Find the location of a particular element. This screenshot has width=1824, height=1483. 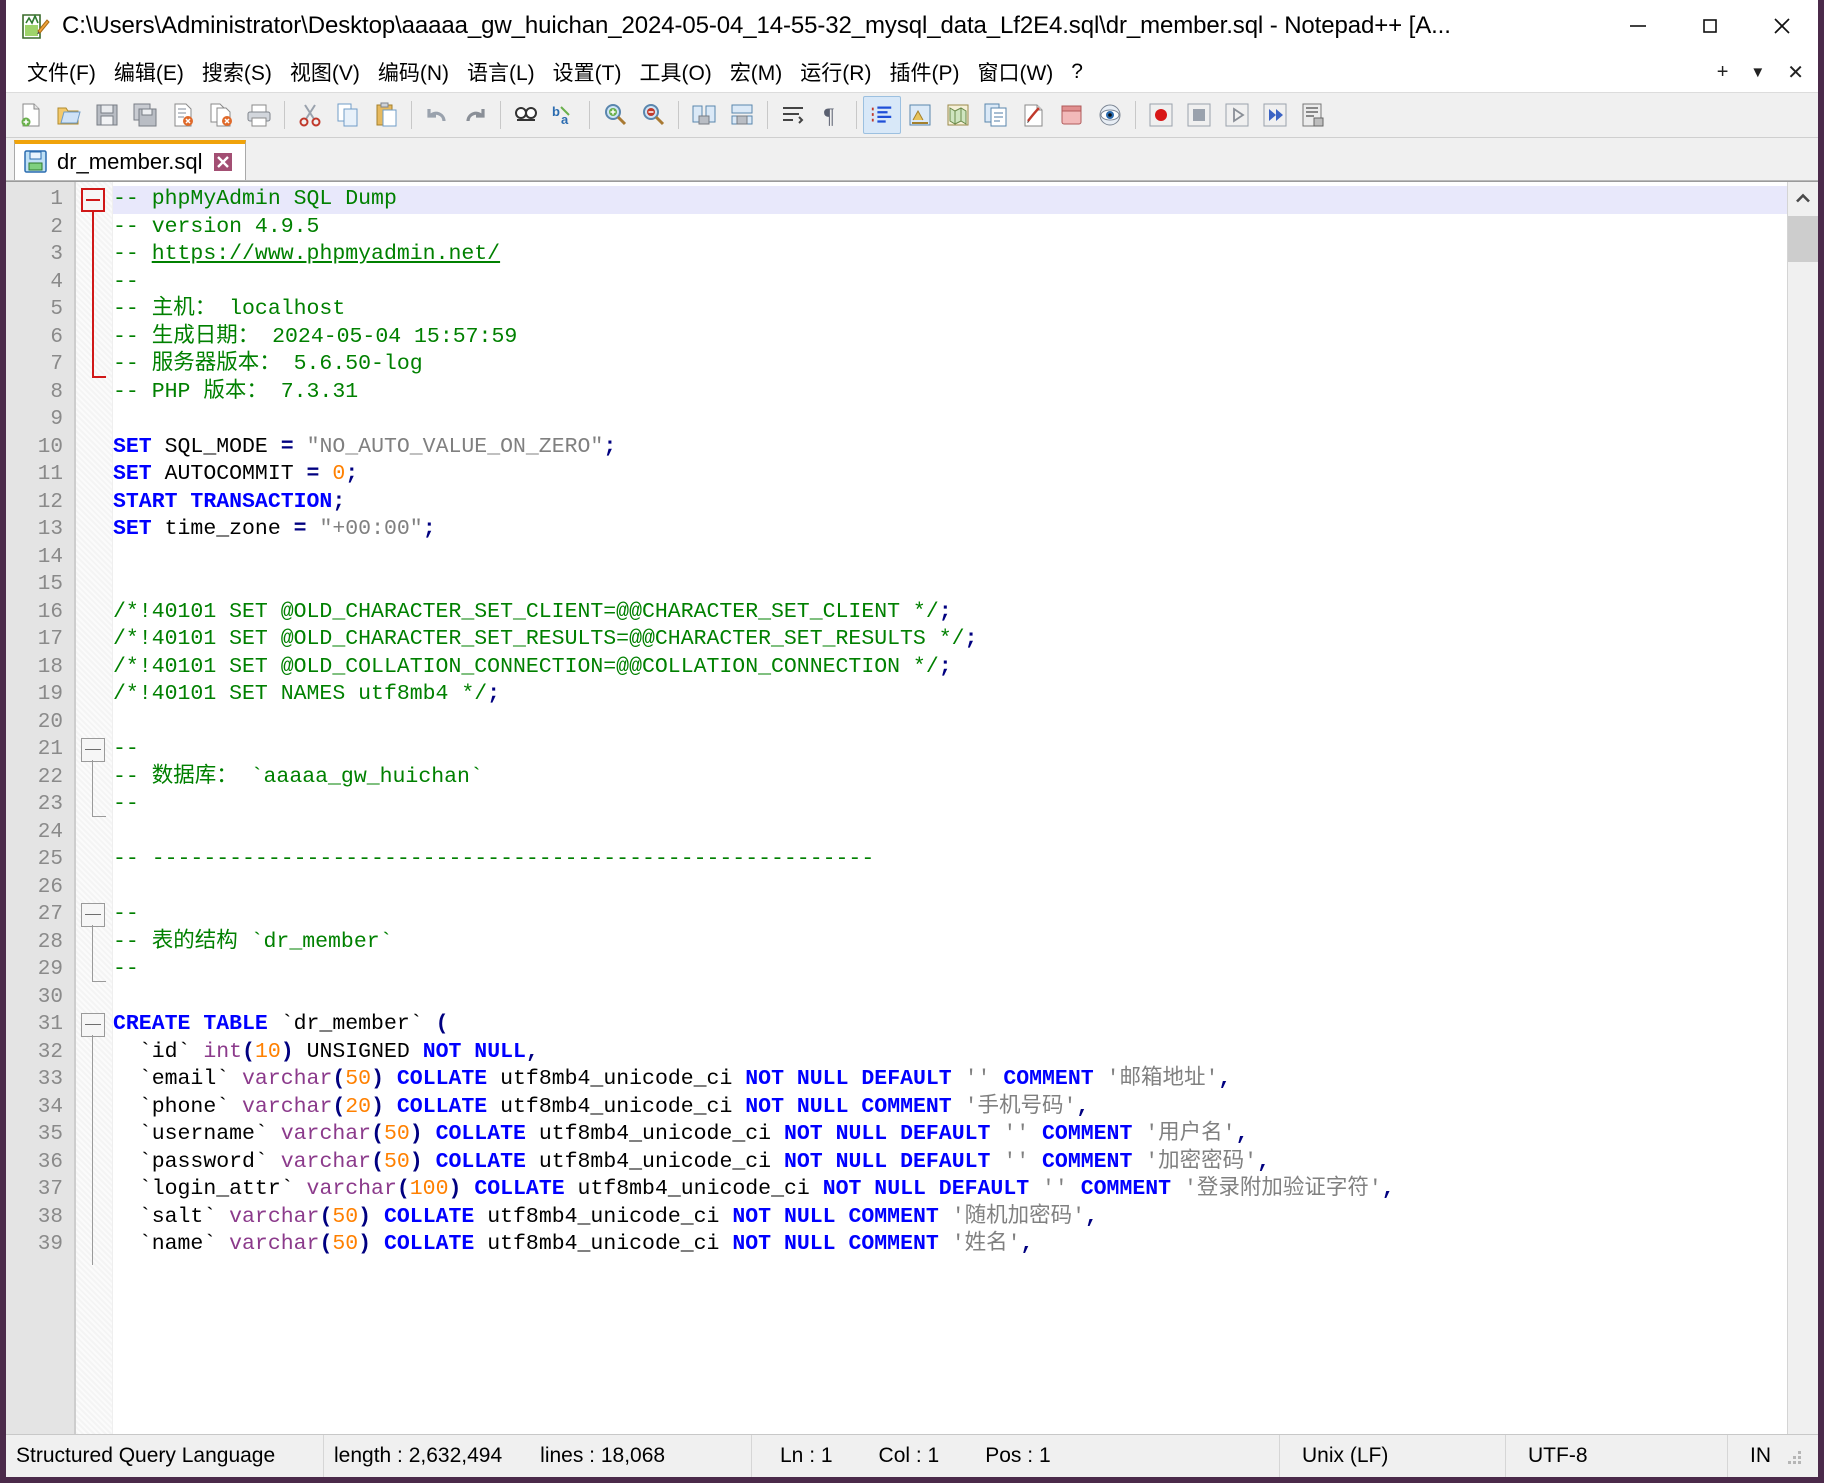

menu-view: 视图(V) is located at coordinates (325, 72).